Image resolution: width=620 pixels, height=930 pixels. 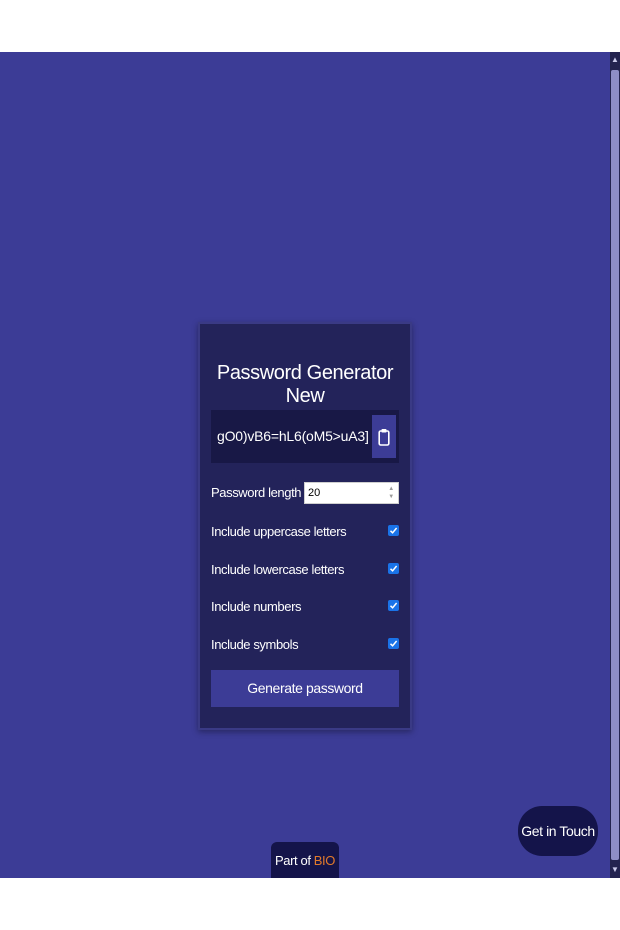 I want to click on option-lowercase-label: Include lowercase letters, so click(x=278, y=569).